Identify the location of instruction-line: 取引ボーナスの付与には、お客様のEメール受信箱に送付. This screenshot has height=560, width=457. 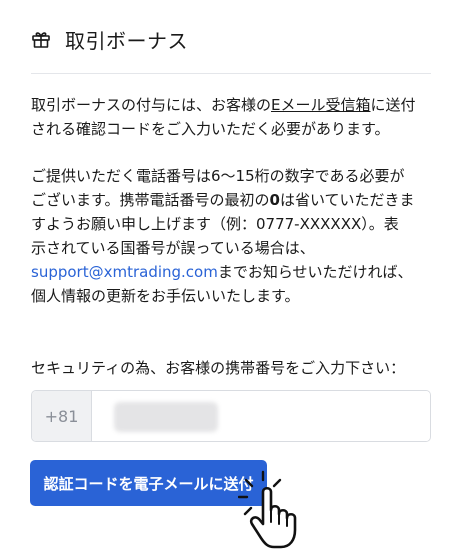
(223, 105).